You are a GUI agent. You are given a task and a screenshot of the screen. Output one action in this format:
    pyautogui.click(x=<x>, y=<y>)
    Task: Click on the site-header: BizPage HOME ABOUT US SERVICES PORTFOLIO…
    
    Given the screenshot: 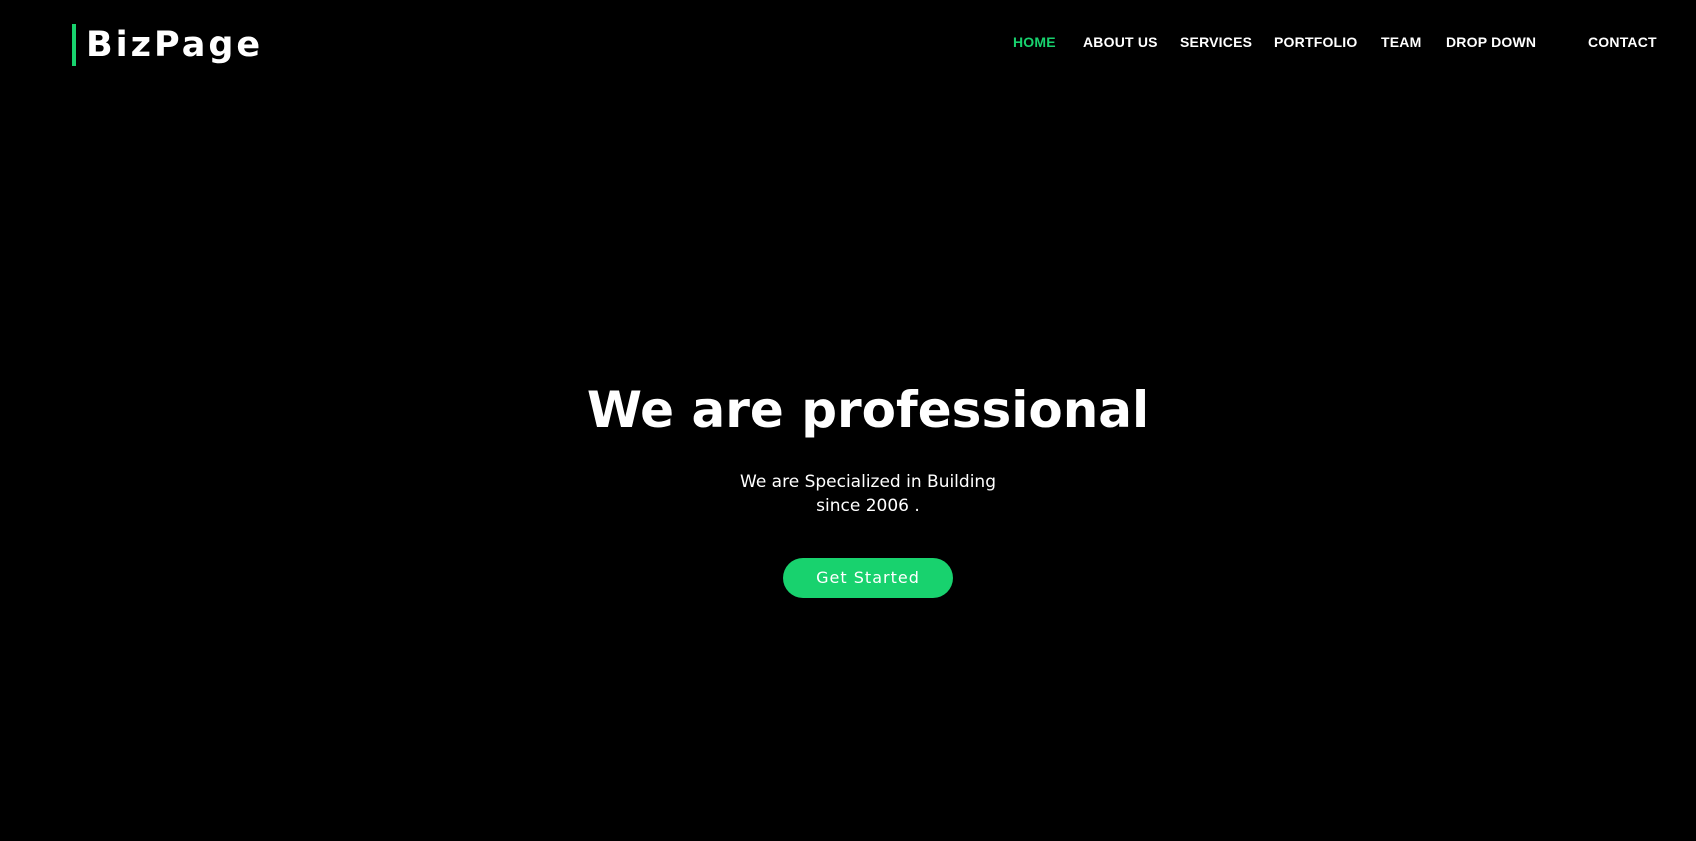 What is the action you would take?
    pyautogui.click(x=848, y=45)
    